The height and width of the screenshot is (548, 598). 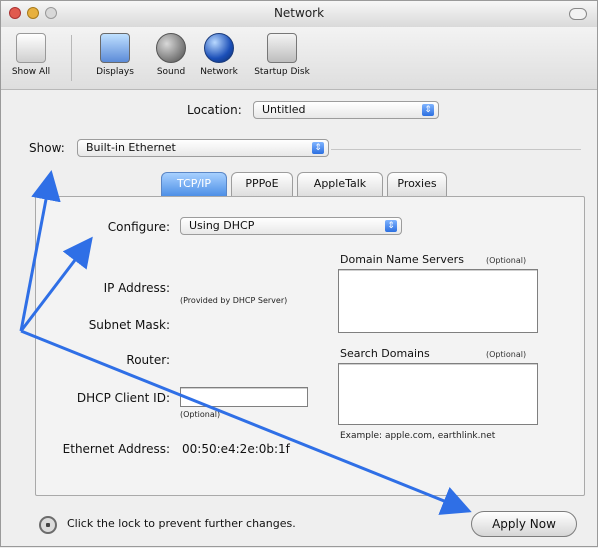 What do you see at coordinates (138, 227) in the screenshot?
I see `configure-label: Configure:` at bounding box center [138, 227].